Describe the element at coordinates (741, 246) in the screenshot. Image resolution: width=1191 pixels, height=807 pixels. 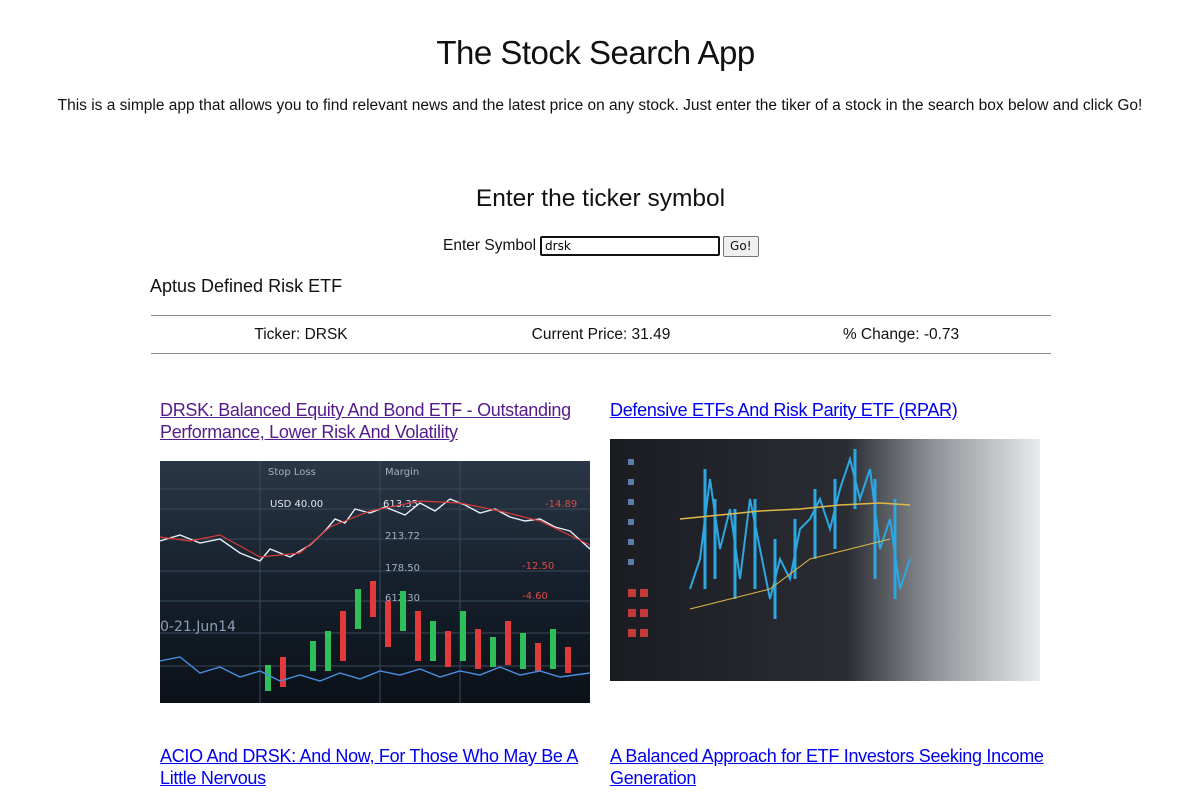
I see `go-button: Go!` at that location.